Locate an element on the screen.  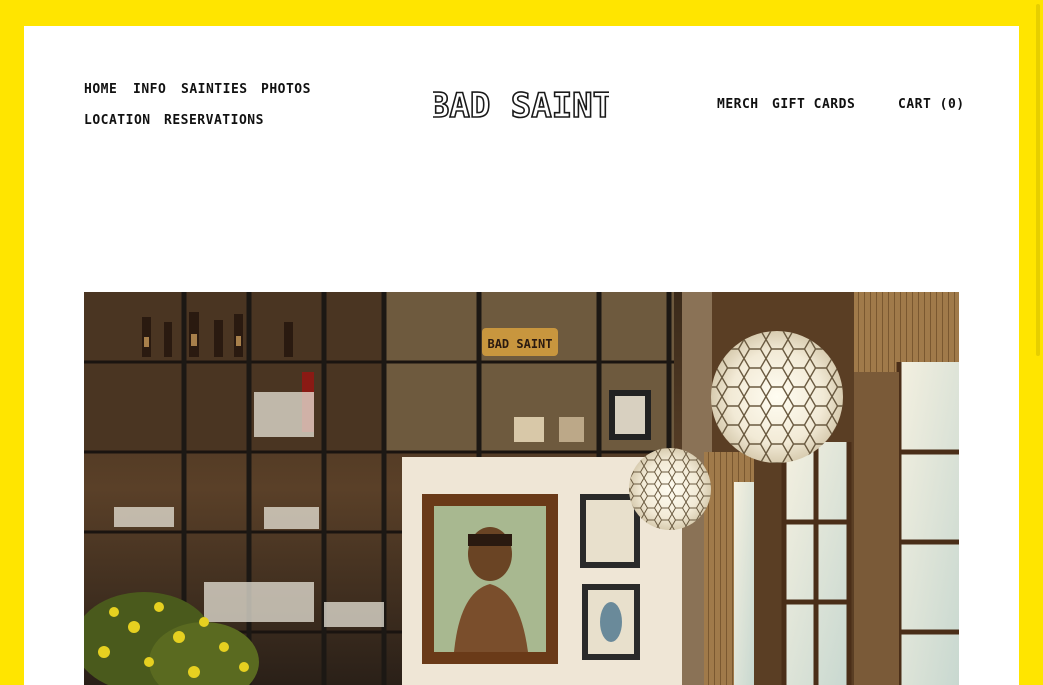
scrollbar-thumb is located at coordinates (1038, 180).